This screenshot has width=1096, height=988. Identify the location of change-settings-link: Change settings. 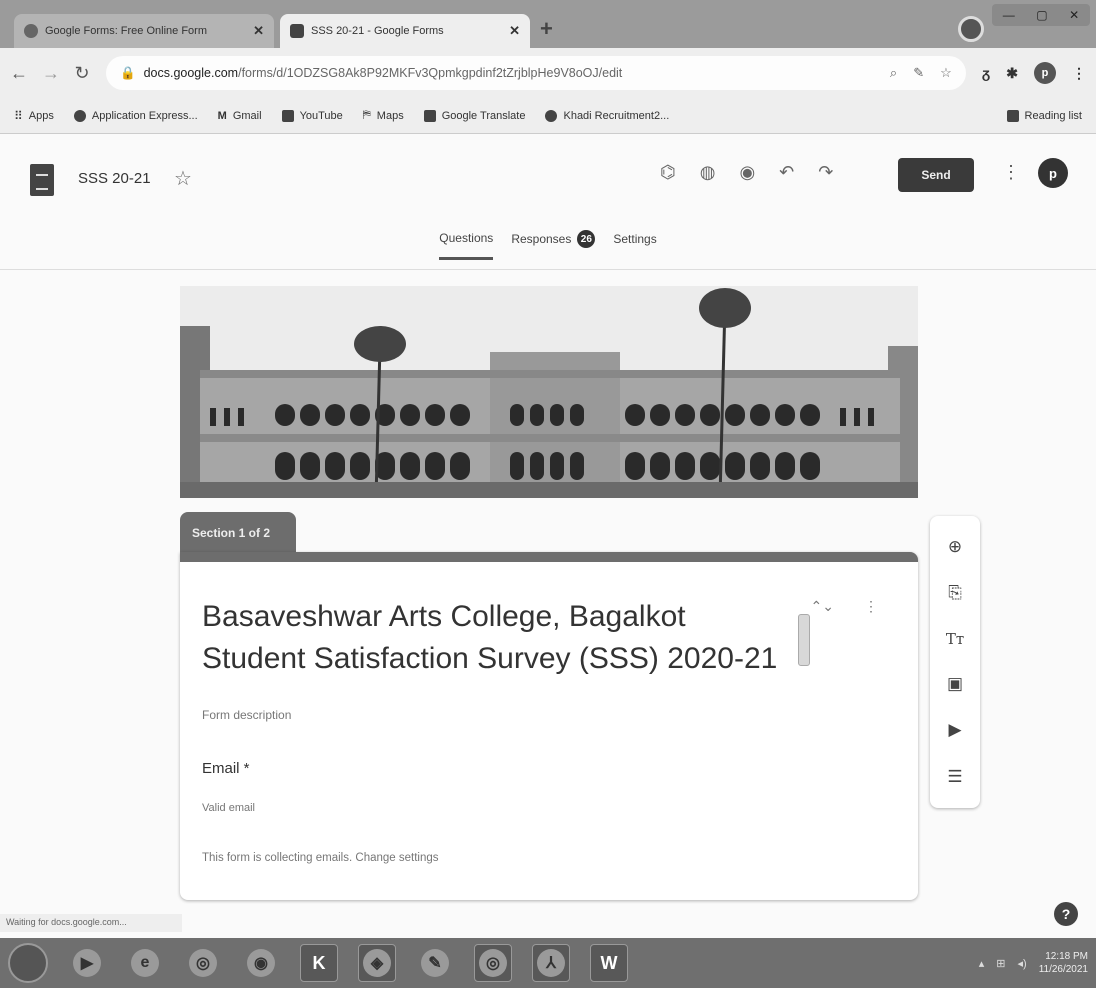
(396, 858).